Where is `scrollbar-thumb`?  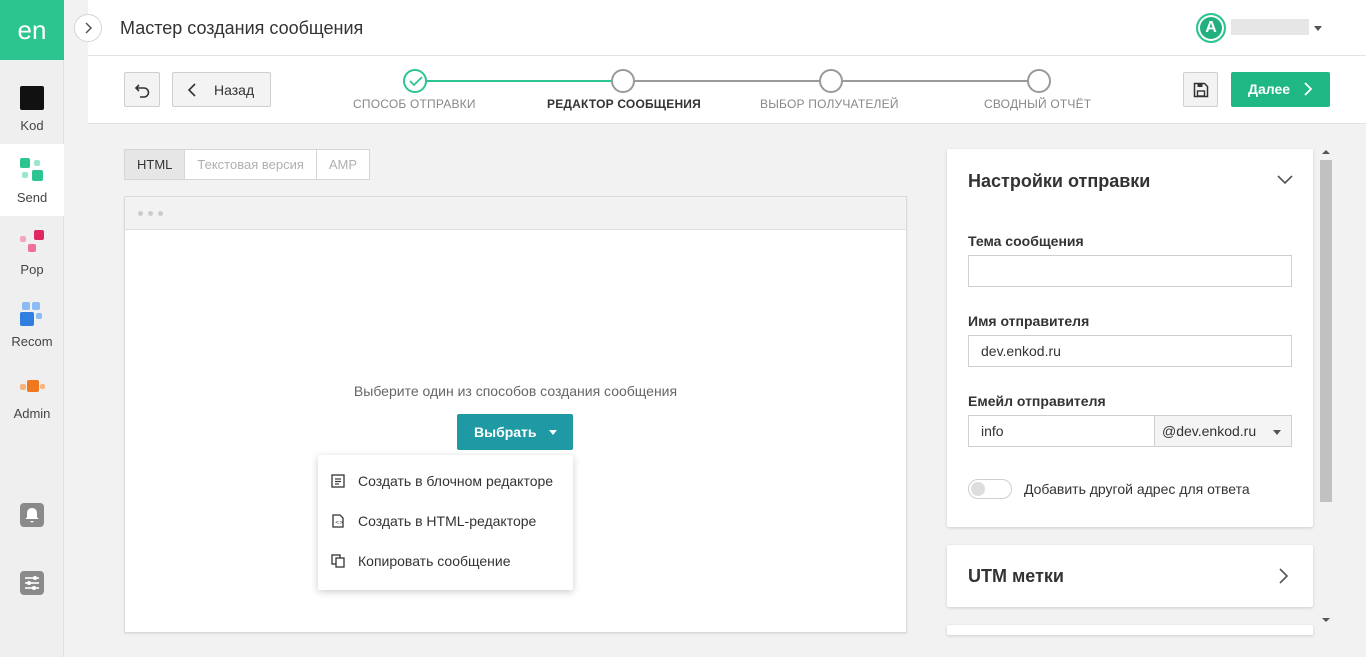
scrollbar-thumb is located at coordinates (1326, 331).